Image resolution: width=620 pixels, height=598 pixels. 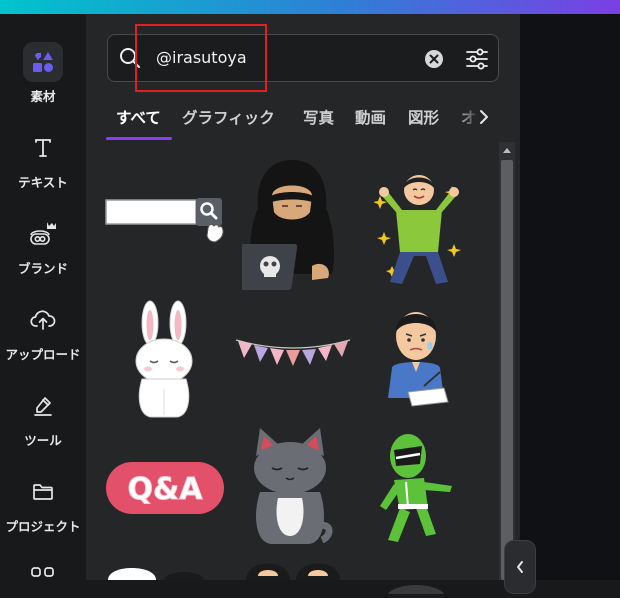 I want to click on sidebar-item-label: テキスト, so click(x=43, y=182).